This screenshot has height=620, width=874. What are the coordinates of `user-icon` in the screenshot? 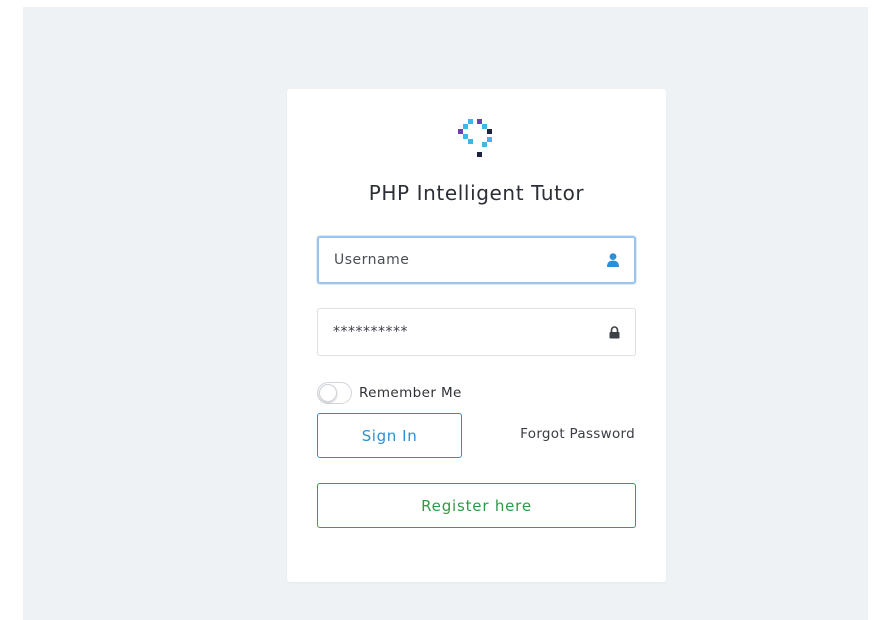 It's located at (613, 260).